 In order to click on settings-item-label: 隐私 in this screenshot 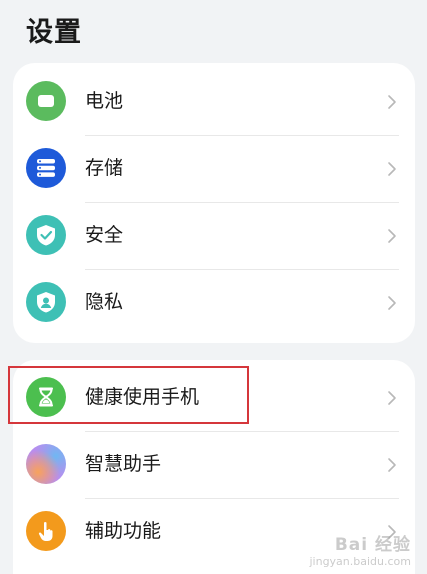, I will do `click(104, 302)`.